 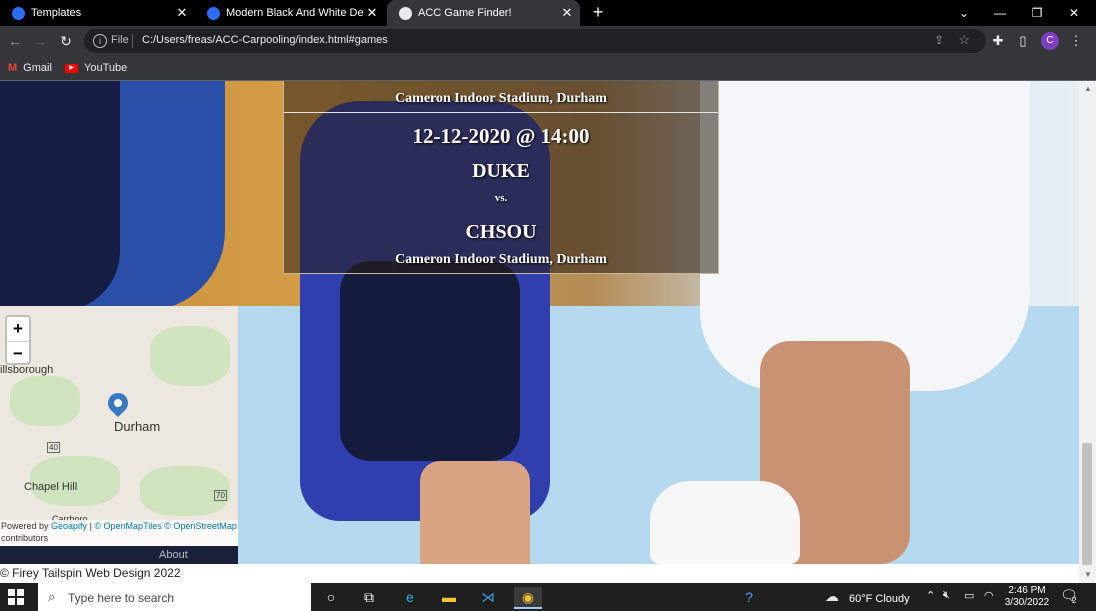 I want to click on help-icon: ?, so click(x=749, y=597).